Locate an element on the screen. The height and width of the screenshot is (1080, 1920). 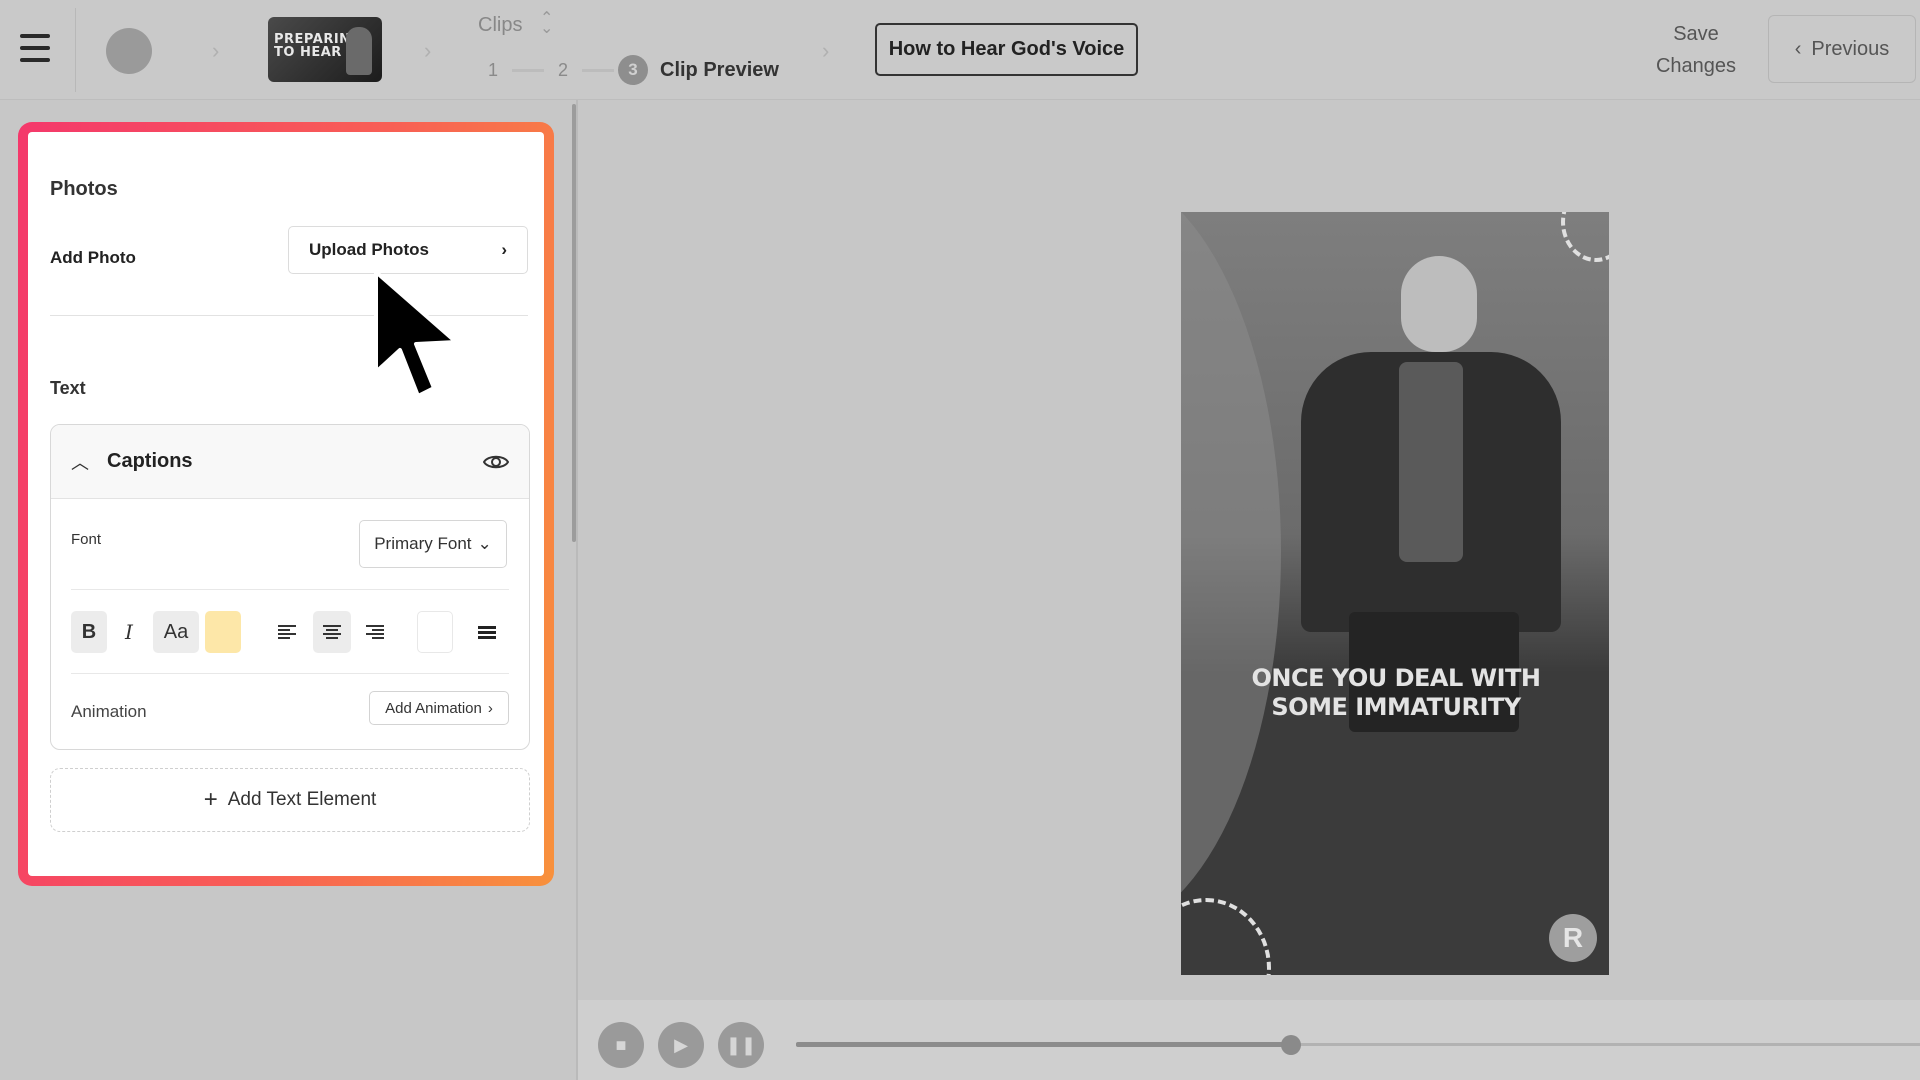
add-text-element-button: + Add Text Element is located at coordinates (290, 800).